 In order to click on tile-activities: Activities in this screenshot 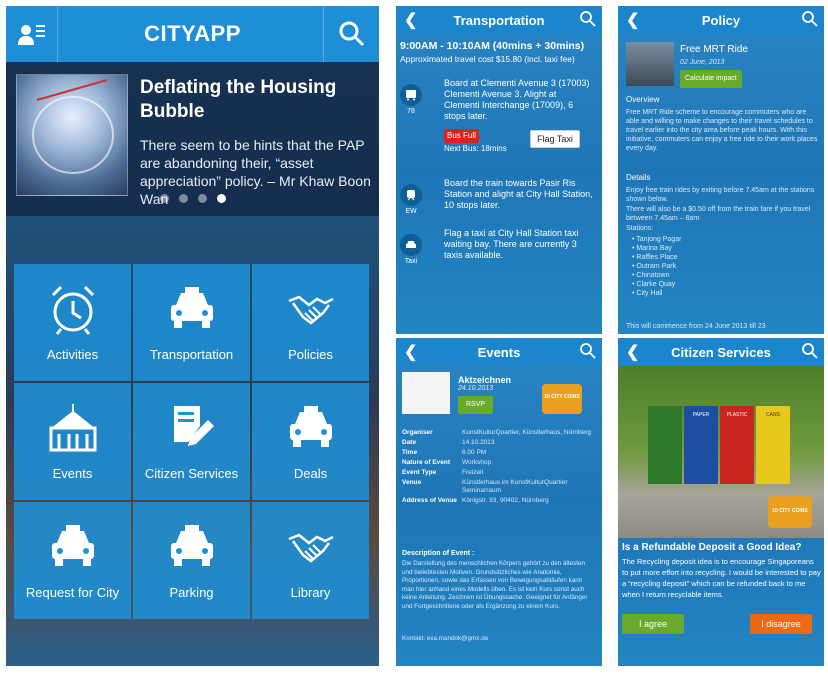, I will do `click(72, 322)`.